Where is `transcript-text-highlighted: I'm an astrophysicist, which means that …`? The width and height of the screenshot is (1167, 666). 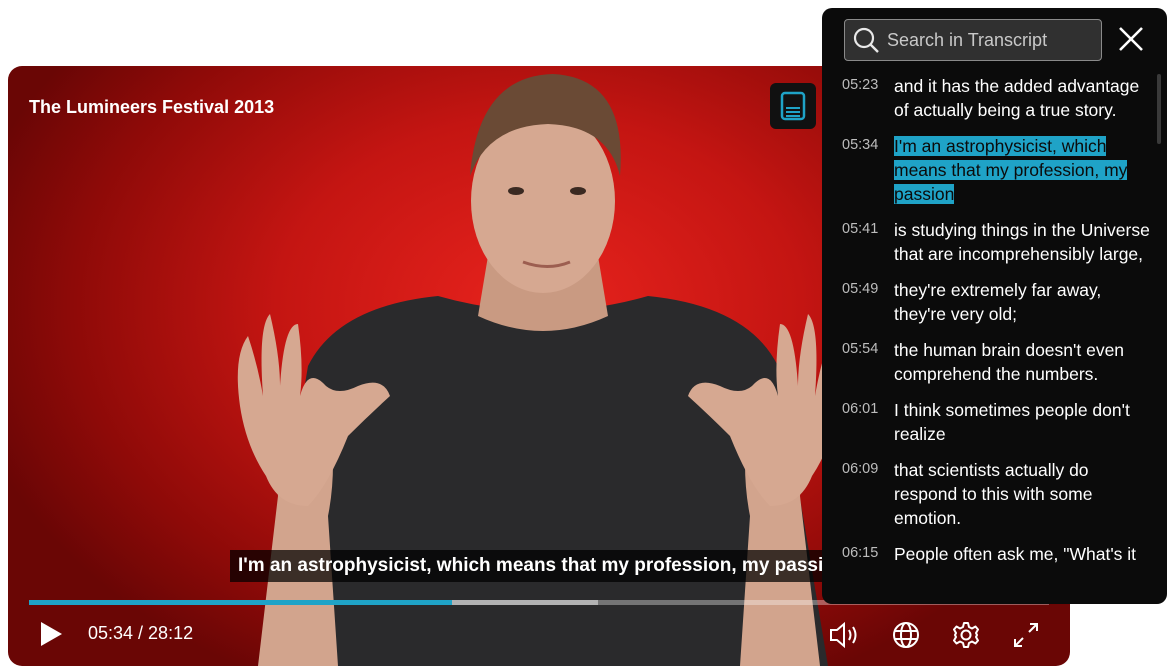 transcript-text-highlighted: I'm an astrophysicist, which means that … is located at coordinates (1023, 170).